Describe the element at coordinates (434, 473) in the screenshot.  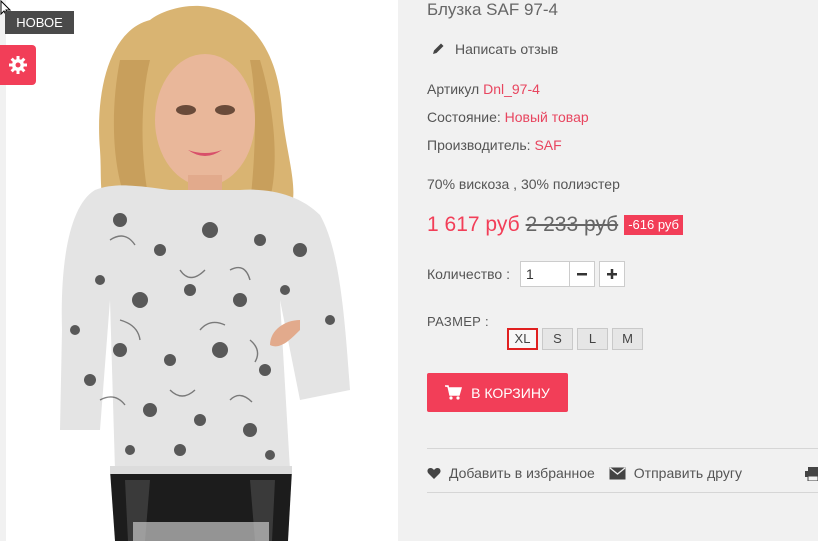
I see `heart-icon` at that location.